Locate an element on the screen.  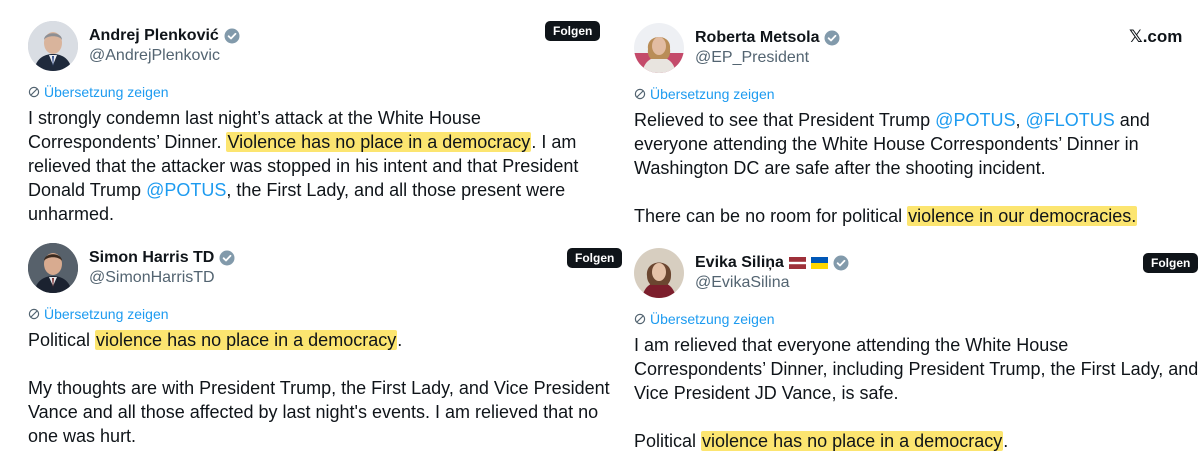
user-handle: @SimonHarrisTD is located at coordinates (162, 278).